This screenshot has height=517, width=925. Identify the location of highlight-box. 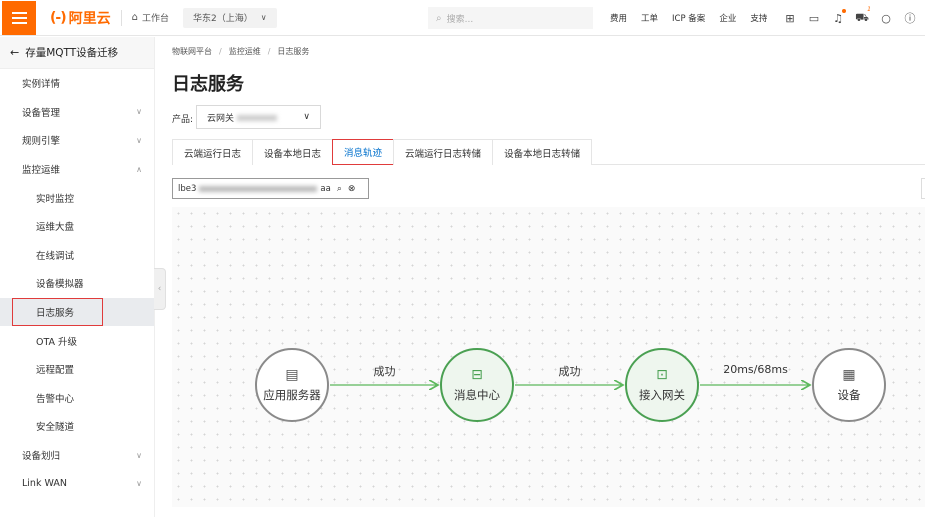
(57, 311).